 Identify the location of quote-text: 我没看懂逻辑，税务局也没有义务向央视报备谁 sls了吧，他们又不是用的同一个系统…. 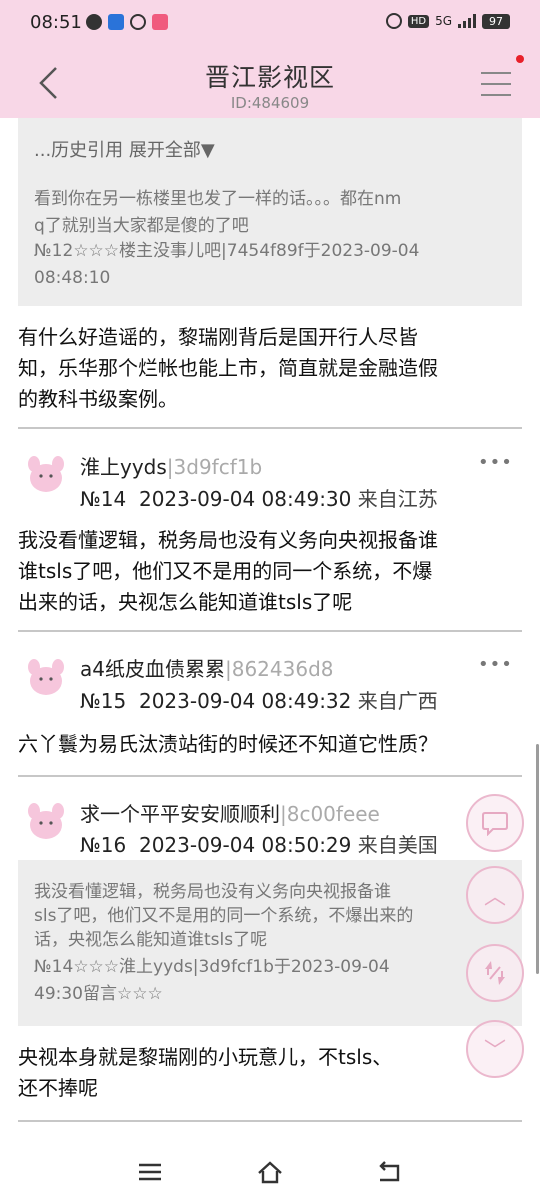
(269, 916).